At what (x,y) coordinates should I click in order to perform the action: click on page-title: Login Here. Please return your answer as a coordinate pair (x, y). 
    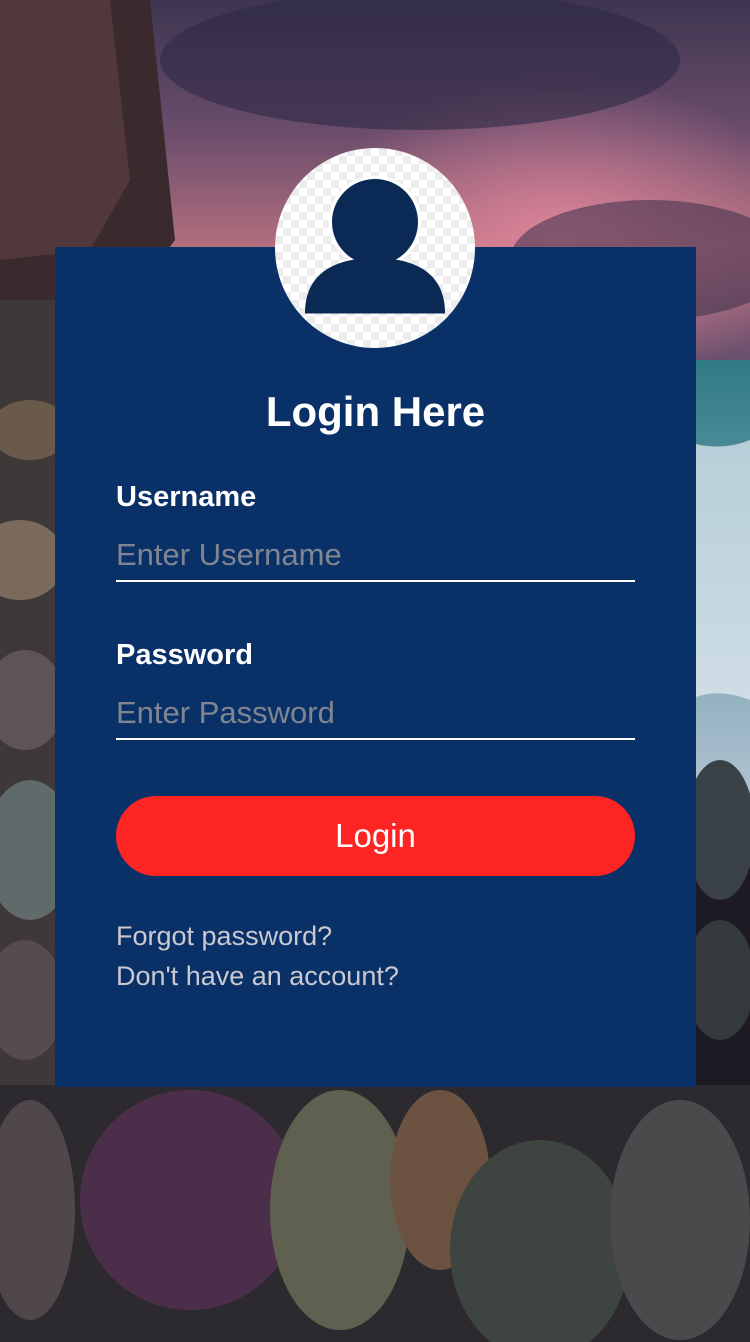
    Looking at the image, I should click on (375, 411).